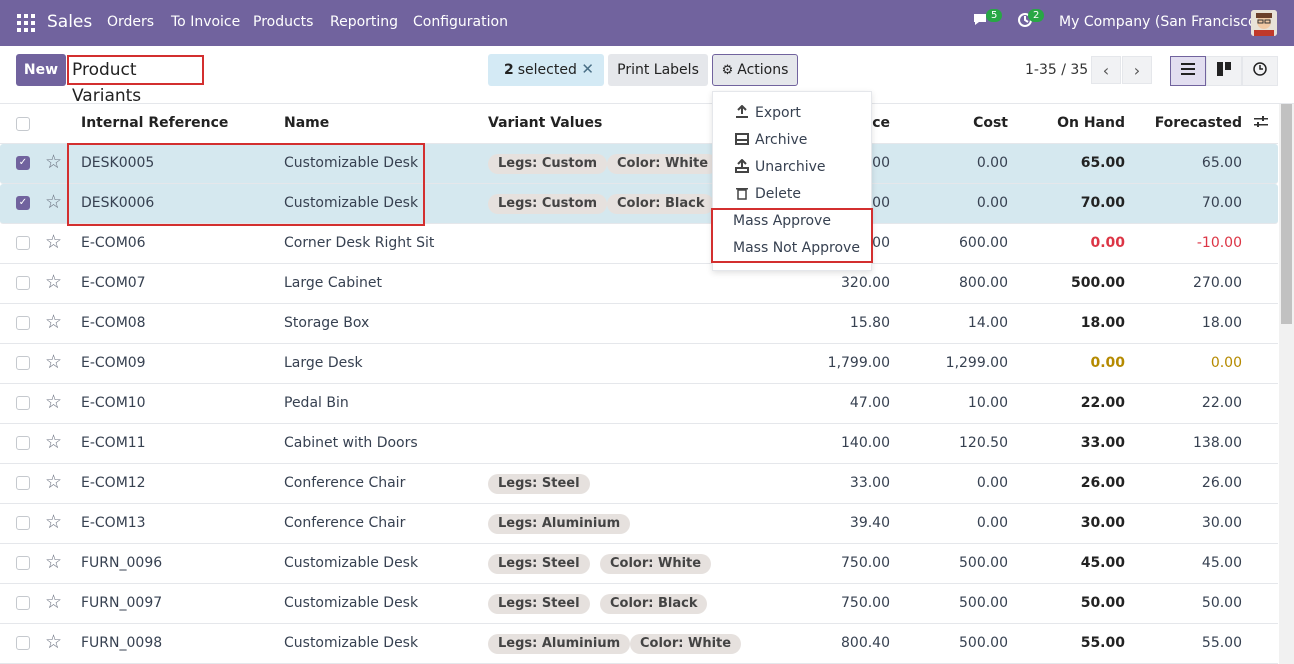  Describe the element at coordinates (658, 70) in the screenshot. I see `print-labels-button: Print Labels` at that location.